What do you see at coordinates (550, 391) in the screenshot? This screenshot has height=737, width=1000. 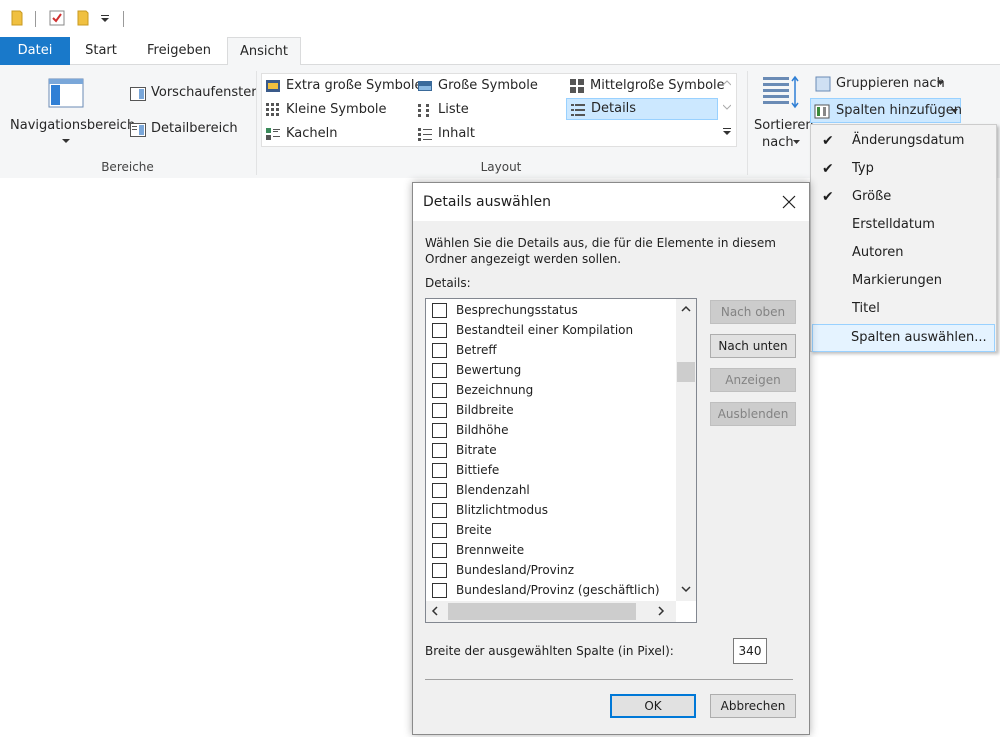 I see `list-item: Bezeichnung` at bounding box center [550, 391].